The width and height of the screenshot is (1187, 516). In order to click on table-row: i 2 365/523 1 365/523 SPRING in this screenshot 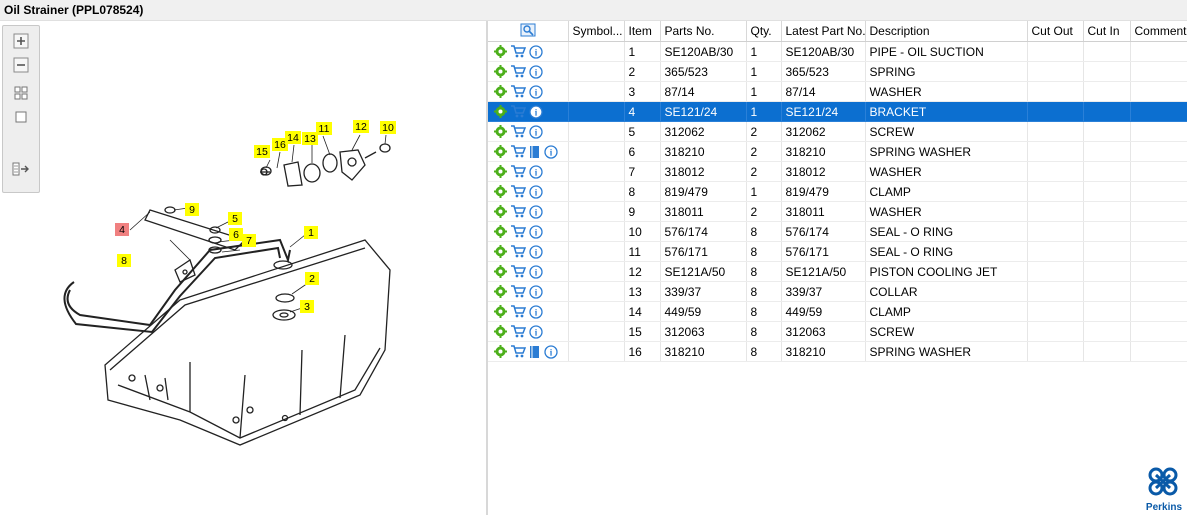, I will do `click(837, 71)`.